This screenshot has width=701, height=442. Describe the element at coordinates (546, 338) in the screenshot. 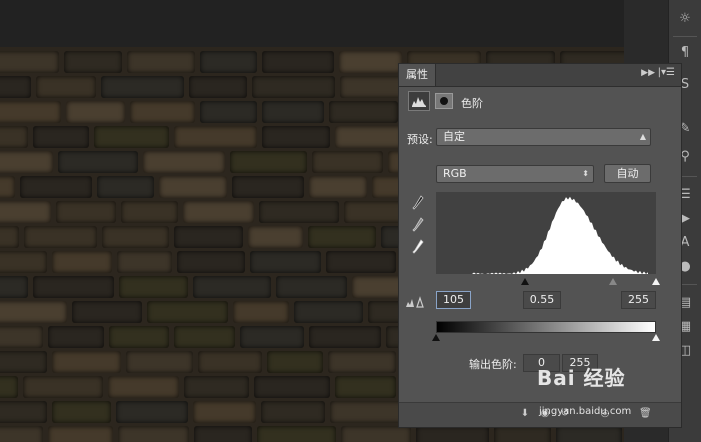

I see `output-levels-slider` at that location.